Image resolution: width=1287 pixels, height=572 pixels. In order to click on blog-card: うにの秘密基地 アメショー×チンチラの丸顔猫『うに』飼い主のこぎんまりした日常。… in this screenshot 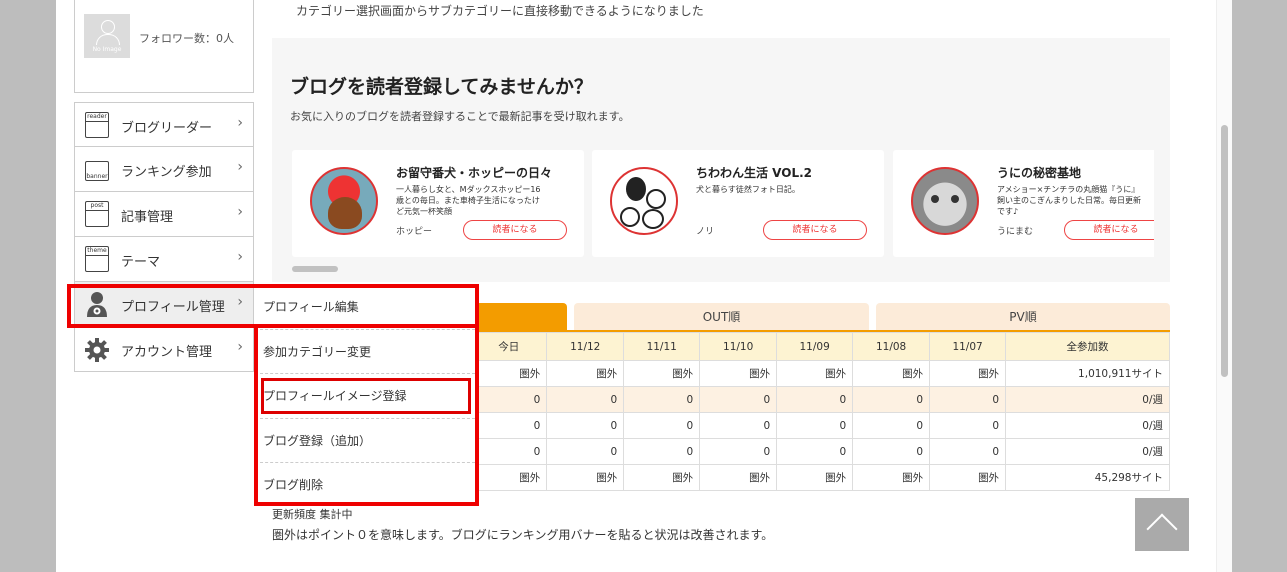, I will do `click(1023, 203)`.